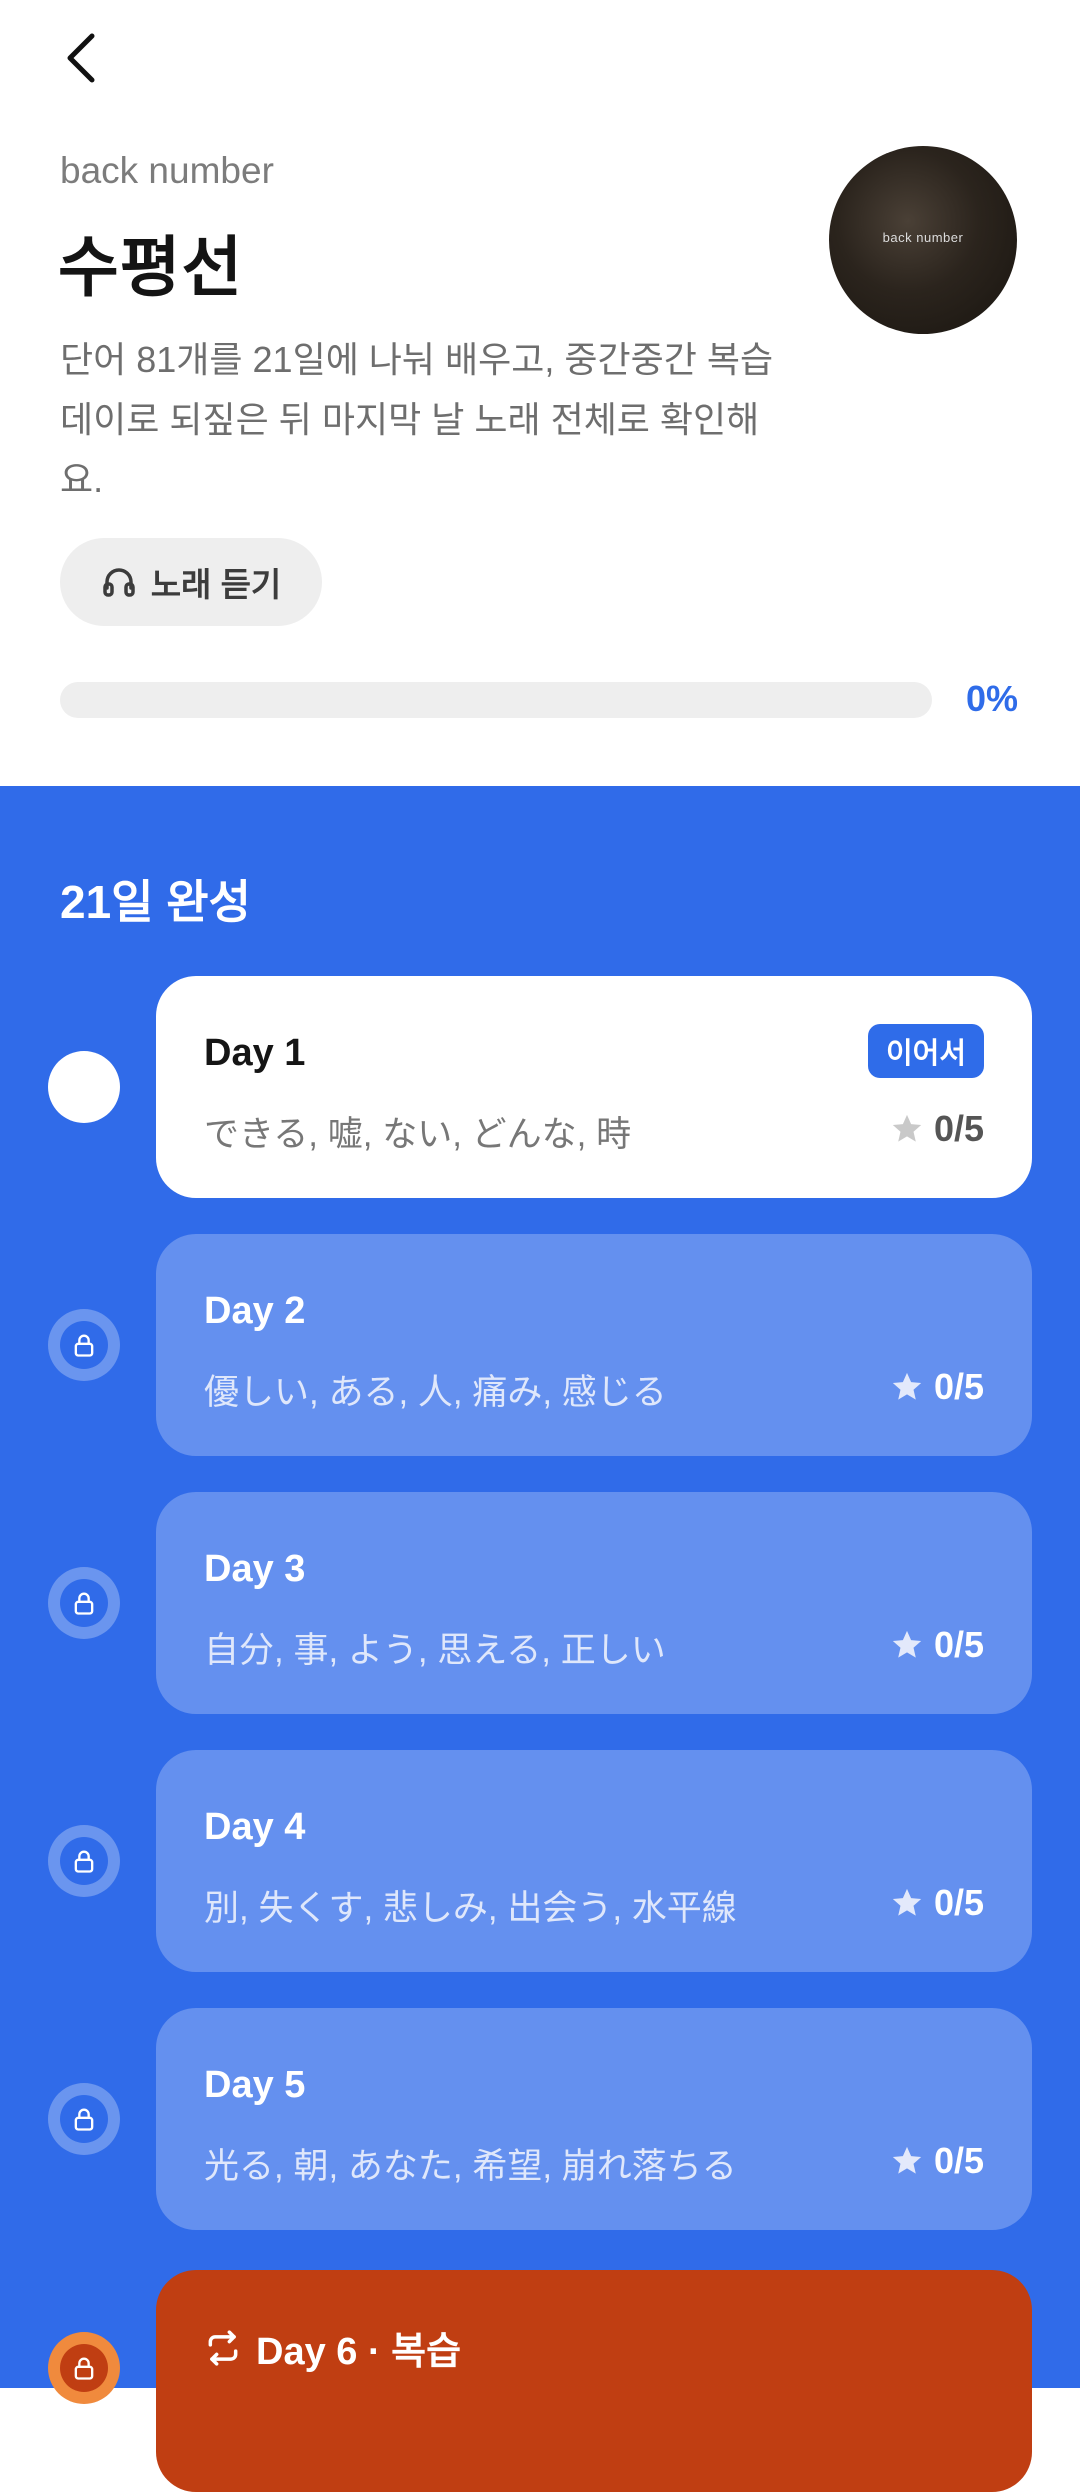 The image size is (1080, 2492). Describe the element at coordinates (255, 1827) in the screenshot. I see `day-label: Day 4` at that location.